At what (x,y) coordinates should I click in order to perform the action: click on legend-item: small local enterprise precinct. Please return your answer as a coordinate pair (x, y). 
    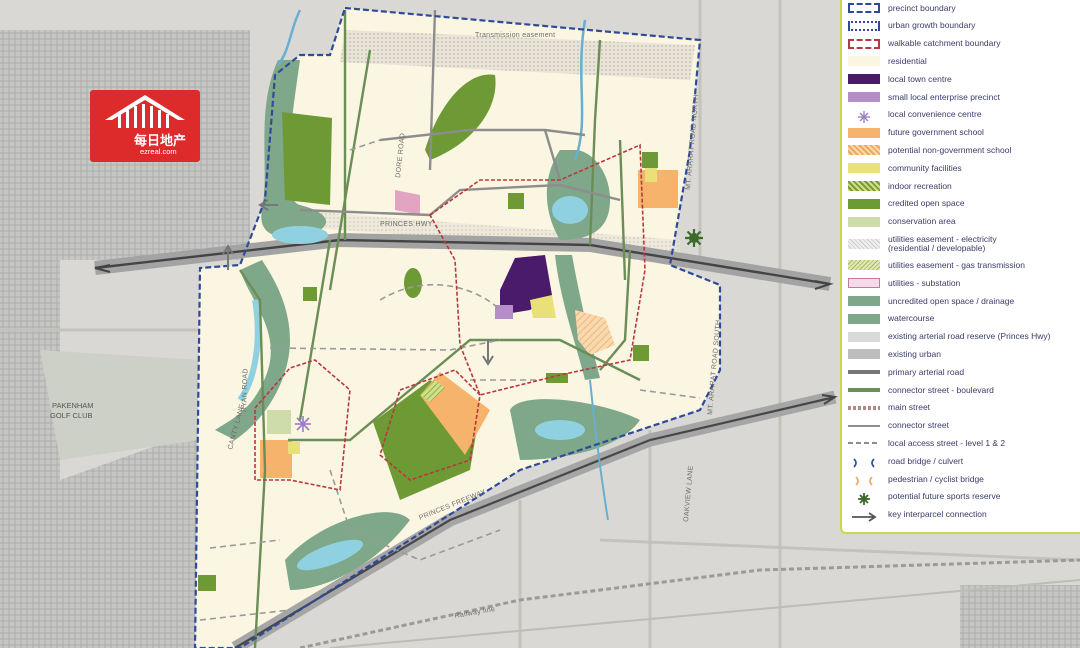
    Looking at the image, I should click on (924, 97).